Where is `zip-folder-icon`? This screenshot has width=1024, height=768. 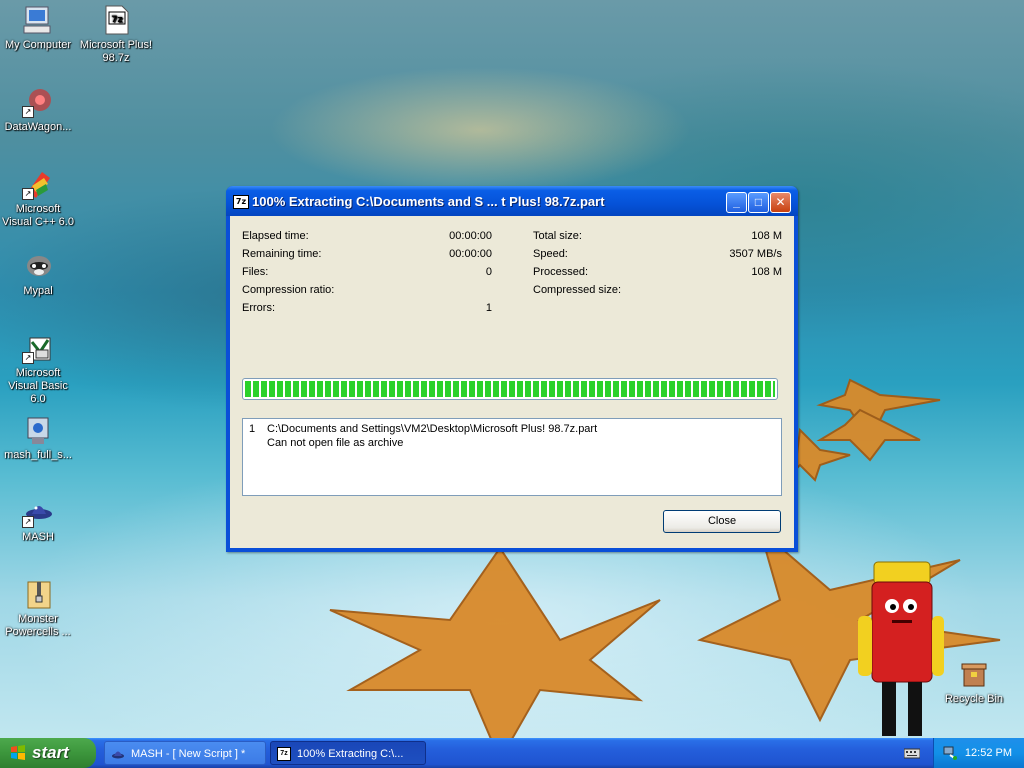
zip-folder-icon is located at coordinates (38, 594).